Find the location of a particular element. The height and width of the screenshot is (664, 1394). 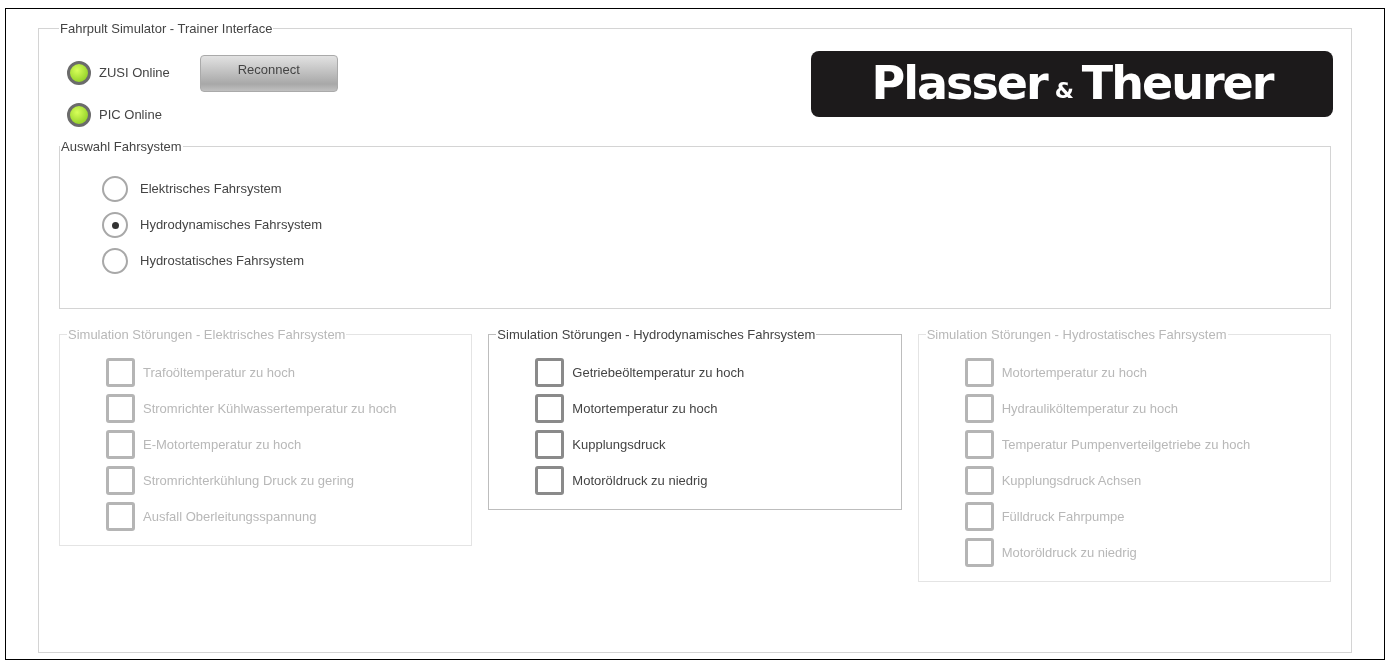

radio-label: Elektrisches Fahrsystem is located at coordinates (211, 189).